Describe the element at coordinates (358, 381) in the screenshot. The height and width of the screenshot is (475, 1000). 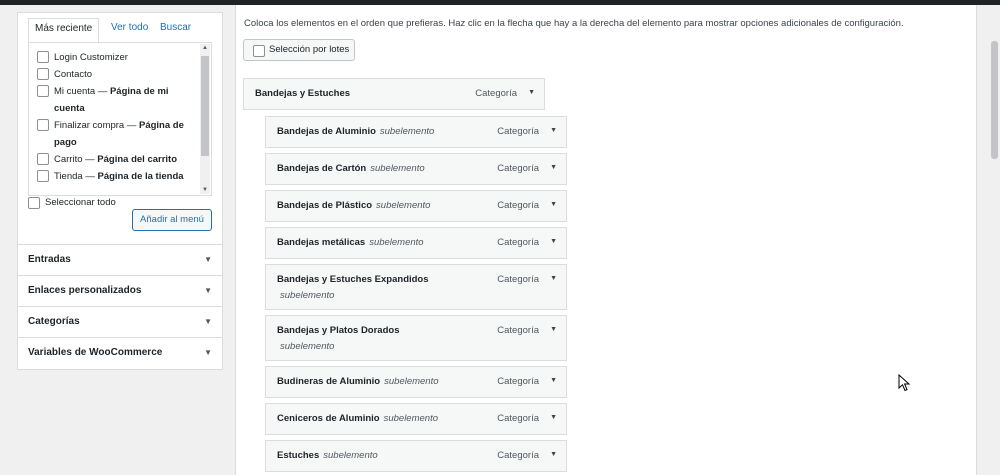
I see `menu-item-title: Budineras de Aluminio subelemento` at that location.